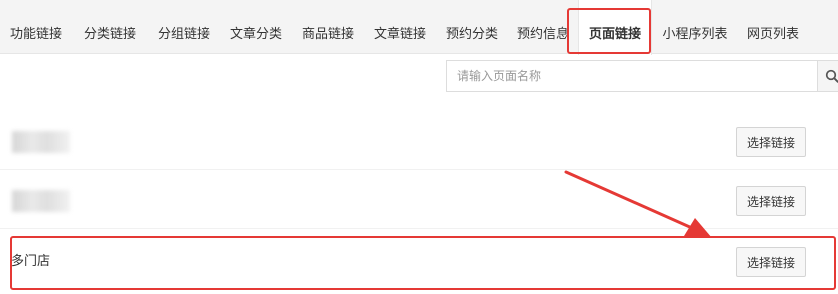 Image resolution: width=838 pixels, height=294 pixels. Describe the element at coordinates (256, 27) in the screenshot. I see `tab-article-category: 文章分类` at that location.